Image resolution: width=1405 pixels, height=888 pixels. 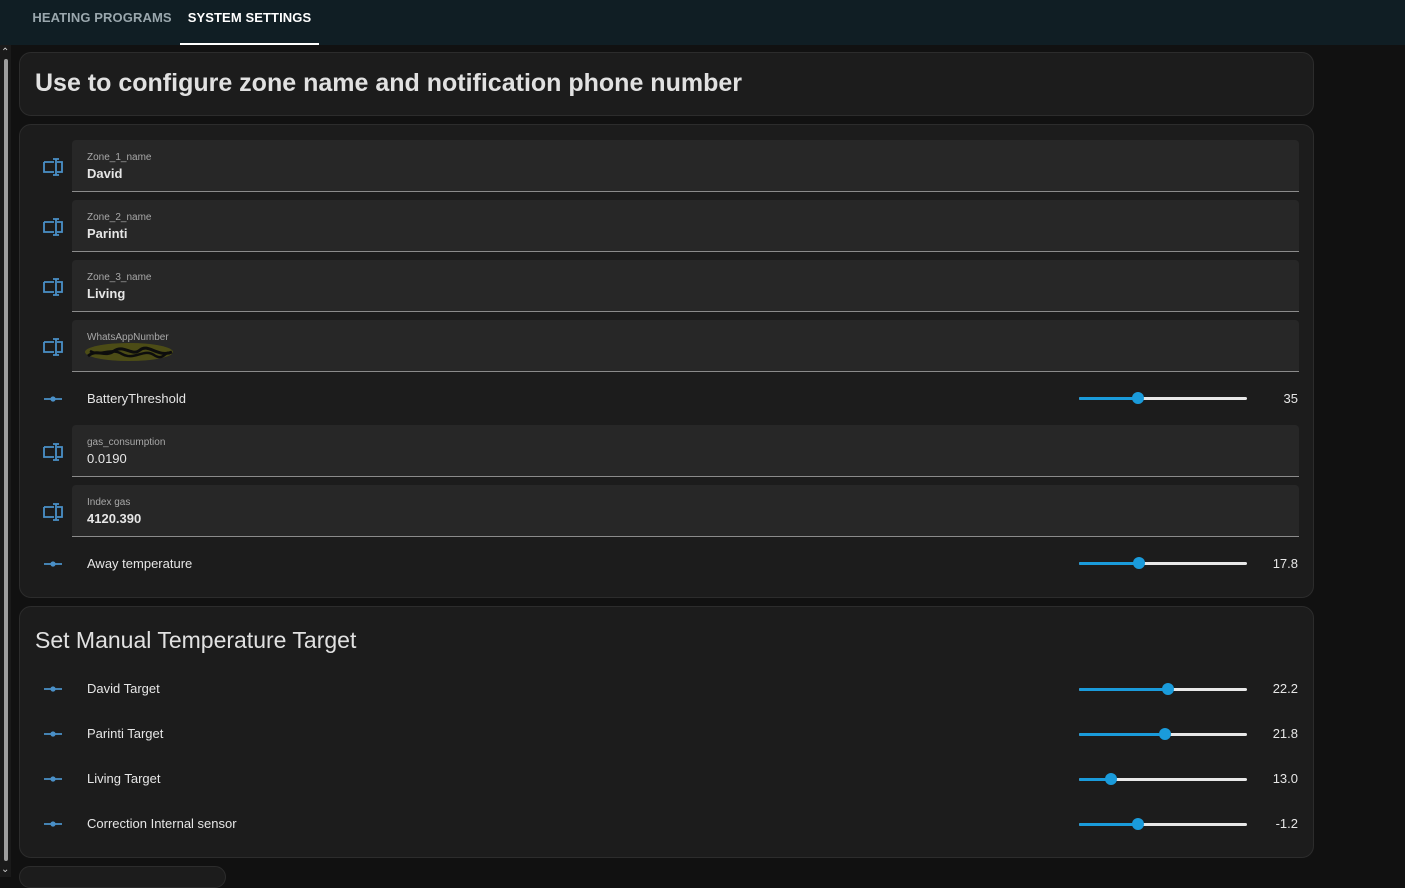 What do you see at coordinates (126, 442) in the screenshot?
I see `field-label: gas_consumption` at bounding box center [126, 442].